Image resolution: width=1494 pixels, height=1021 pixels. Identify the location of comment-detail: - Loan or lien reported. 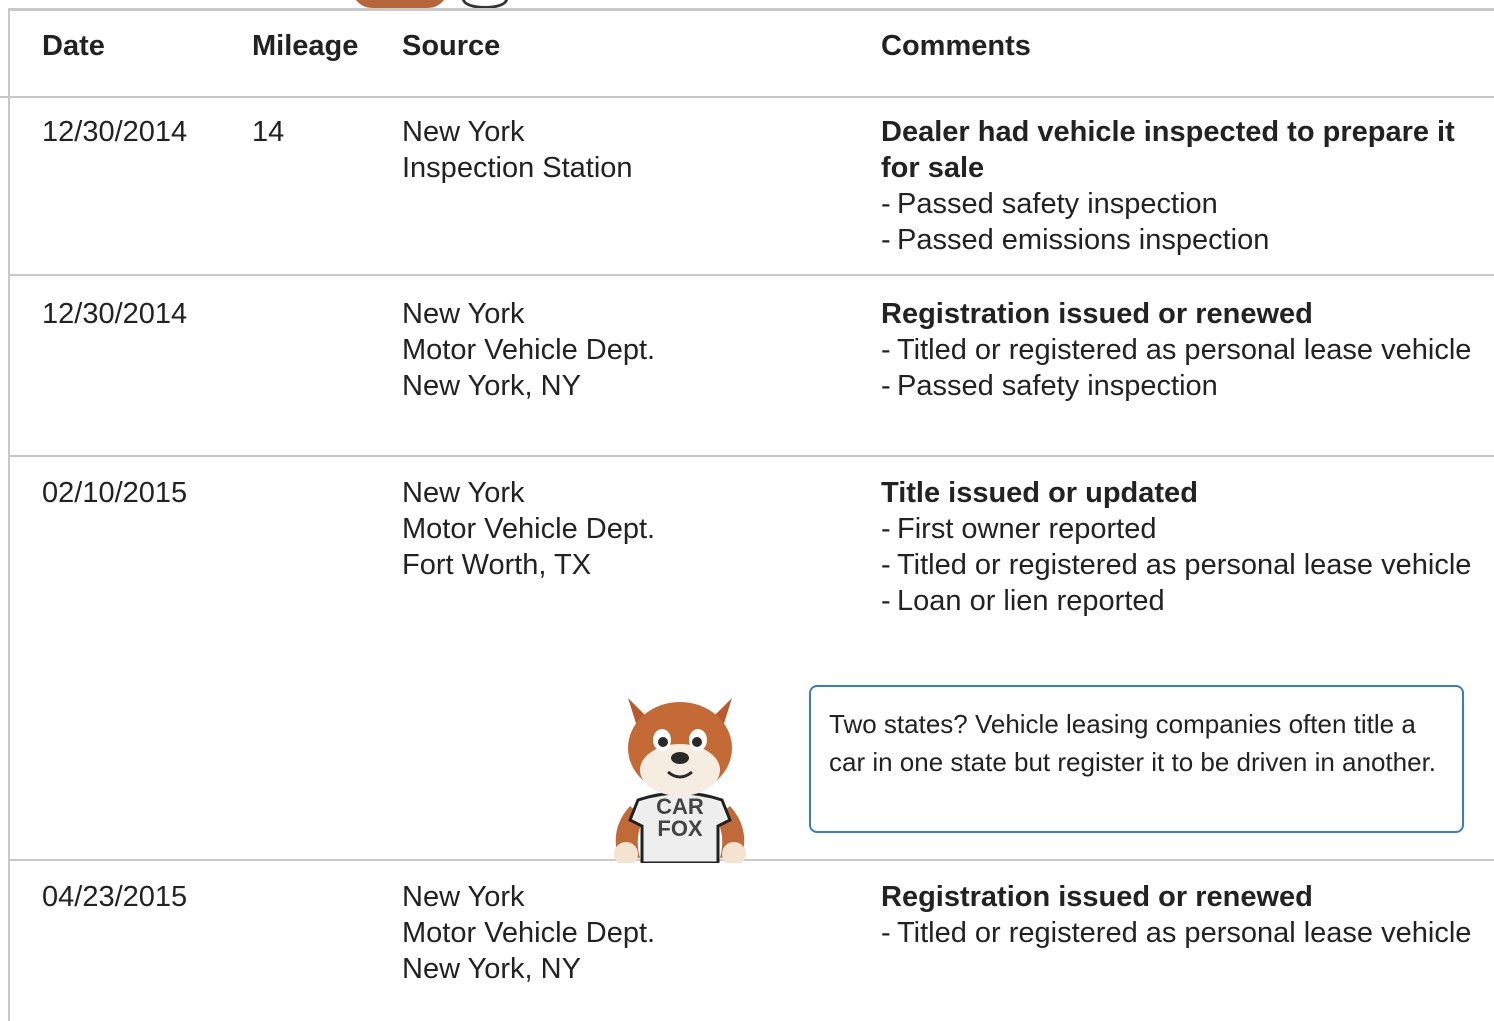
(1023, 601).